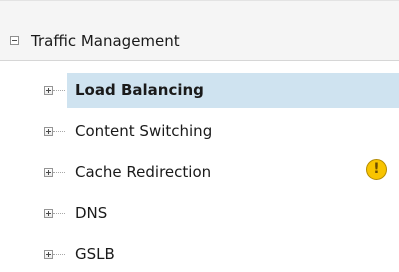  I want to click on warning-icon: !, so click(376, 169).